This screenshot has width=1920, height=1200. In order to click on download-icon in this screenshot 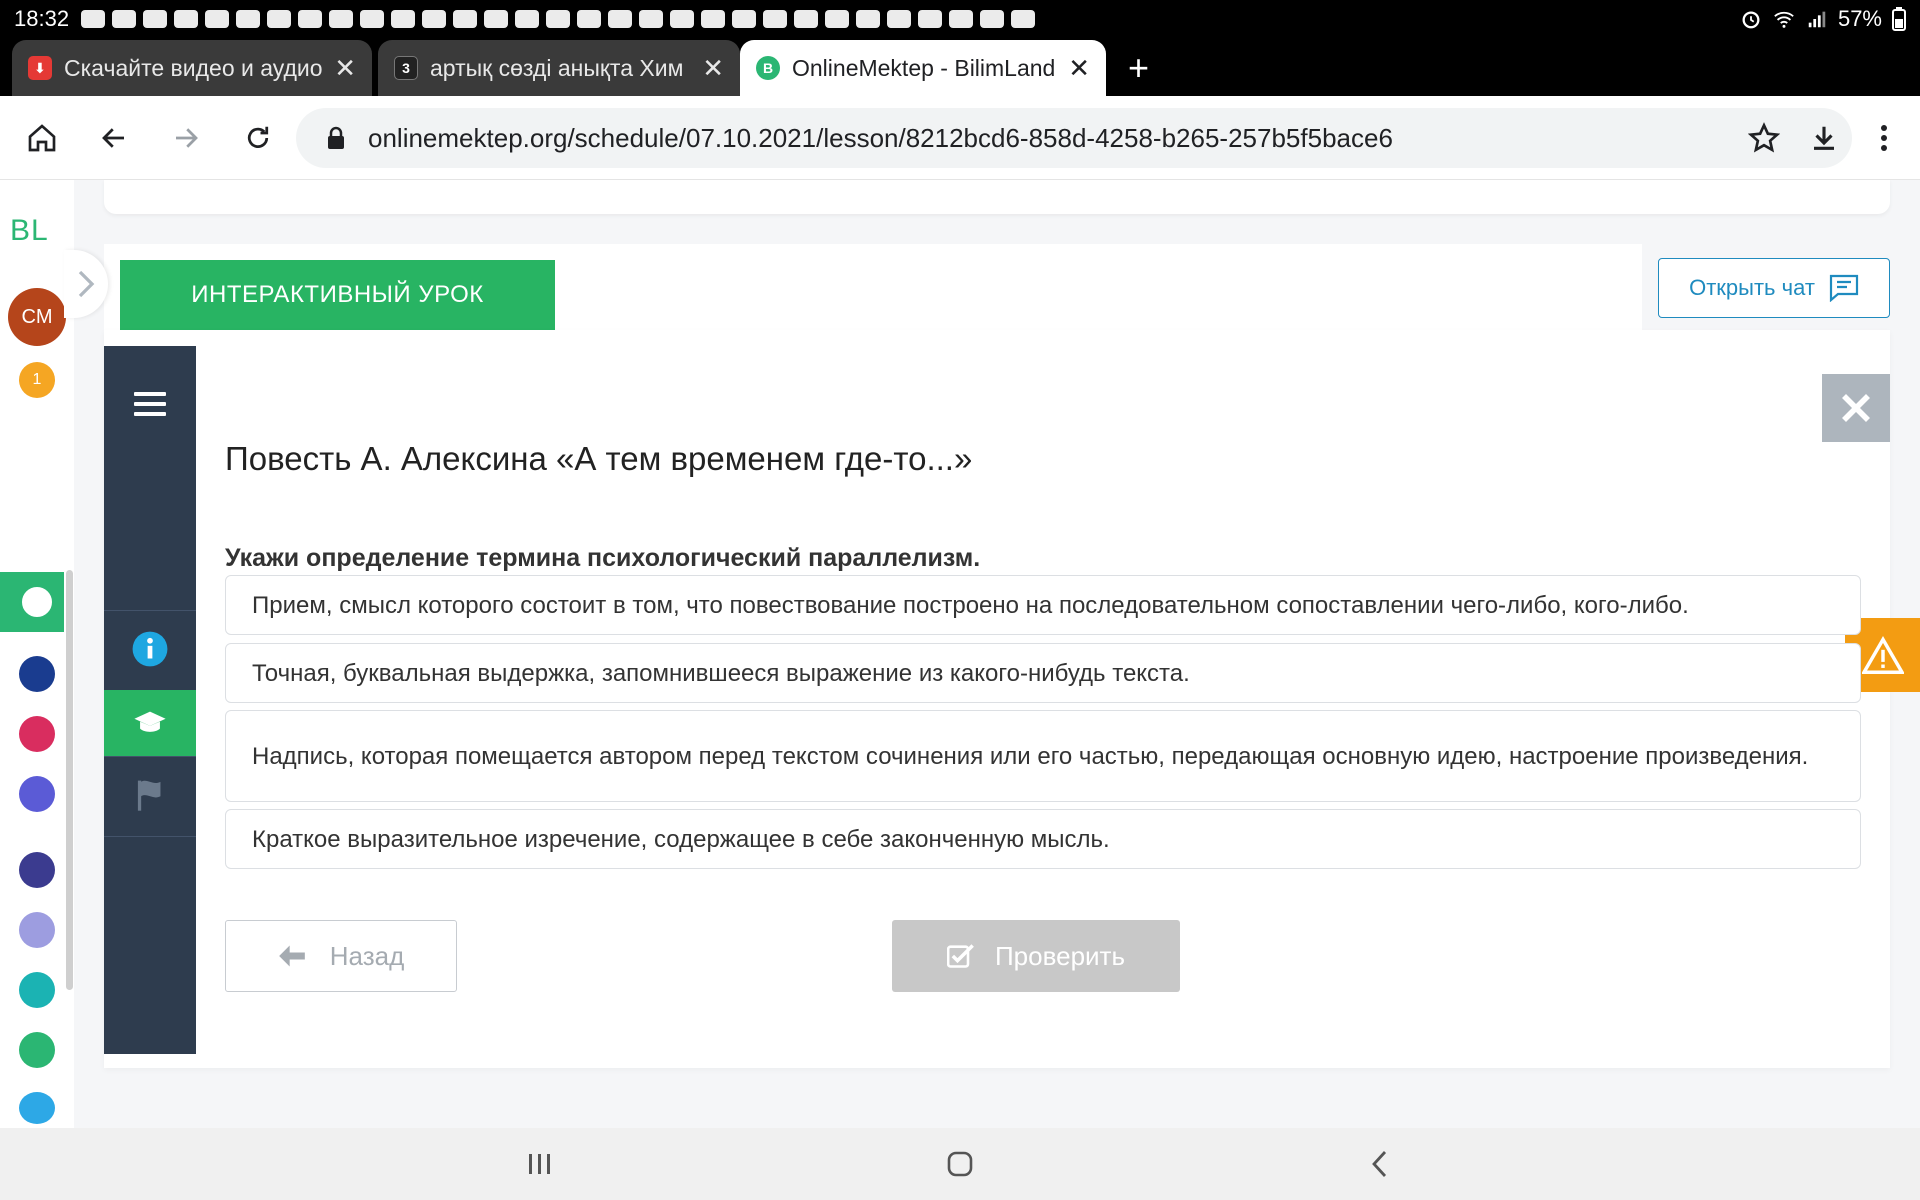, I will do `click(1824, 138)`.